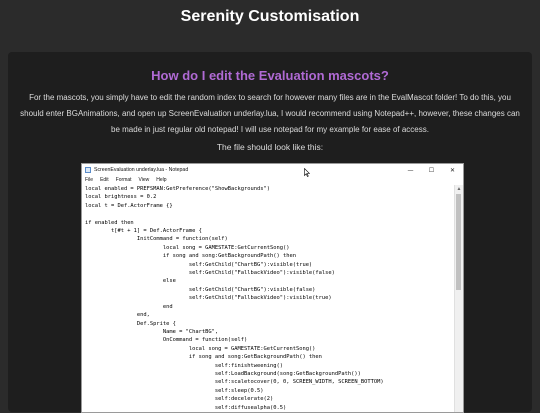  I want to click on notepad-window-title: ScreenEvaluation underlay.lua - Notepad, so click(141, 170).